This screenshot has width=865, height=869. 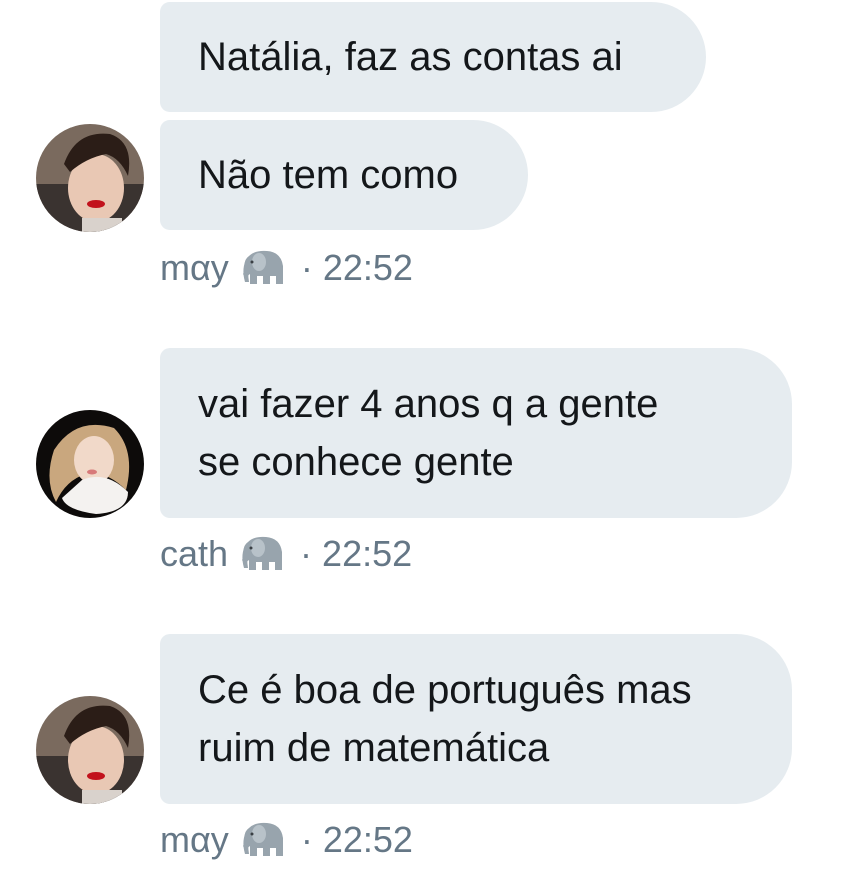 What do you see at coordinates (374, 748) in the screenshot?
I see `message-text-line: ruim de matemática` at bounding box center [374, 748].